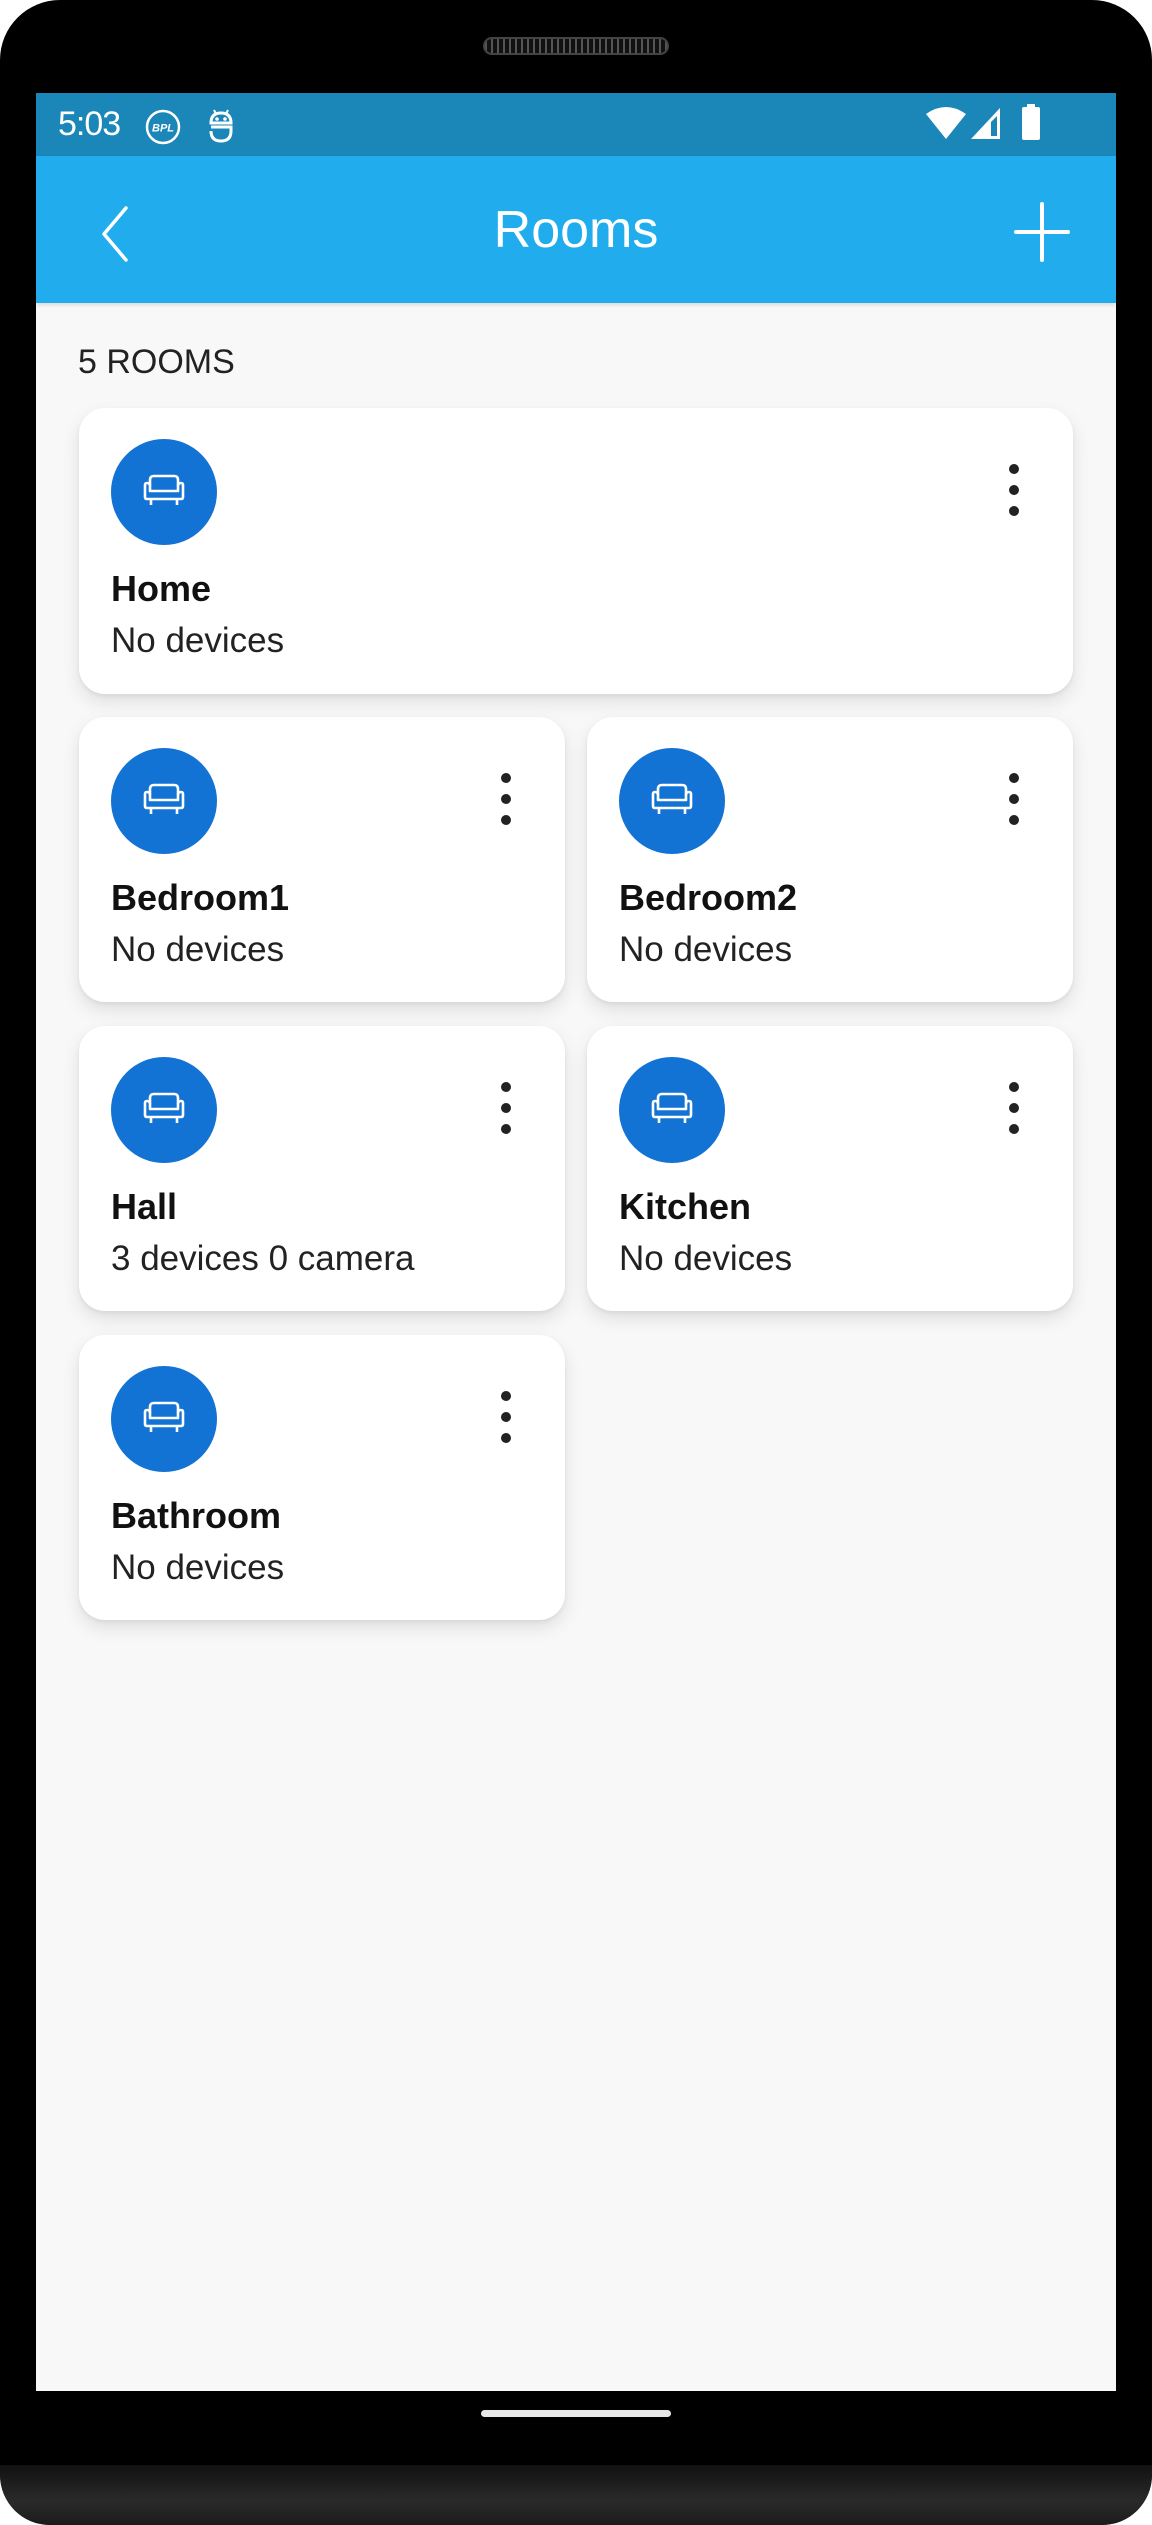  Describe the element at coordinates (322, 1477) in the screenshot. I see `room-card: Bathroom No devices` at that location.